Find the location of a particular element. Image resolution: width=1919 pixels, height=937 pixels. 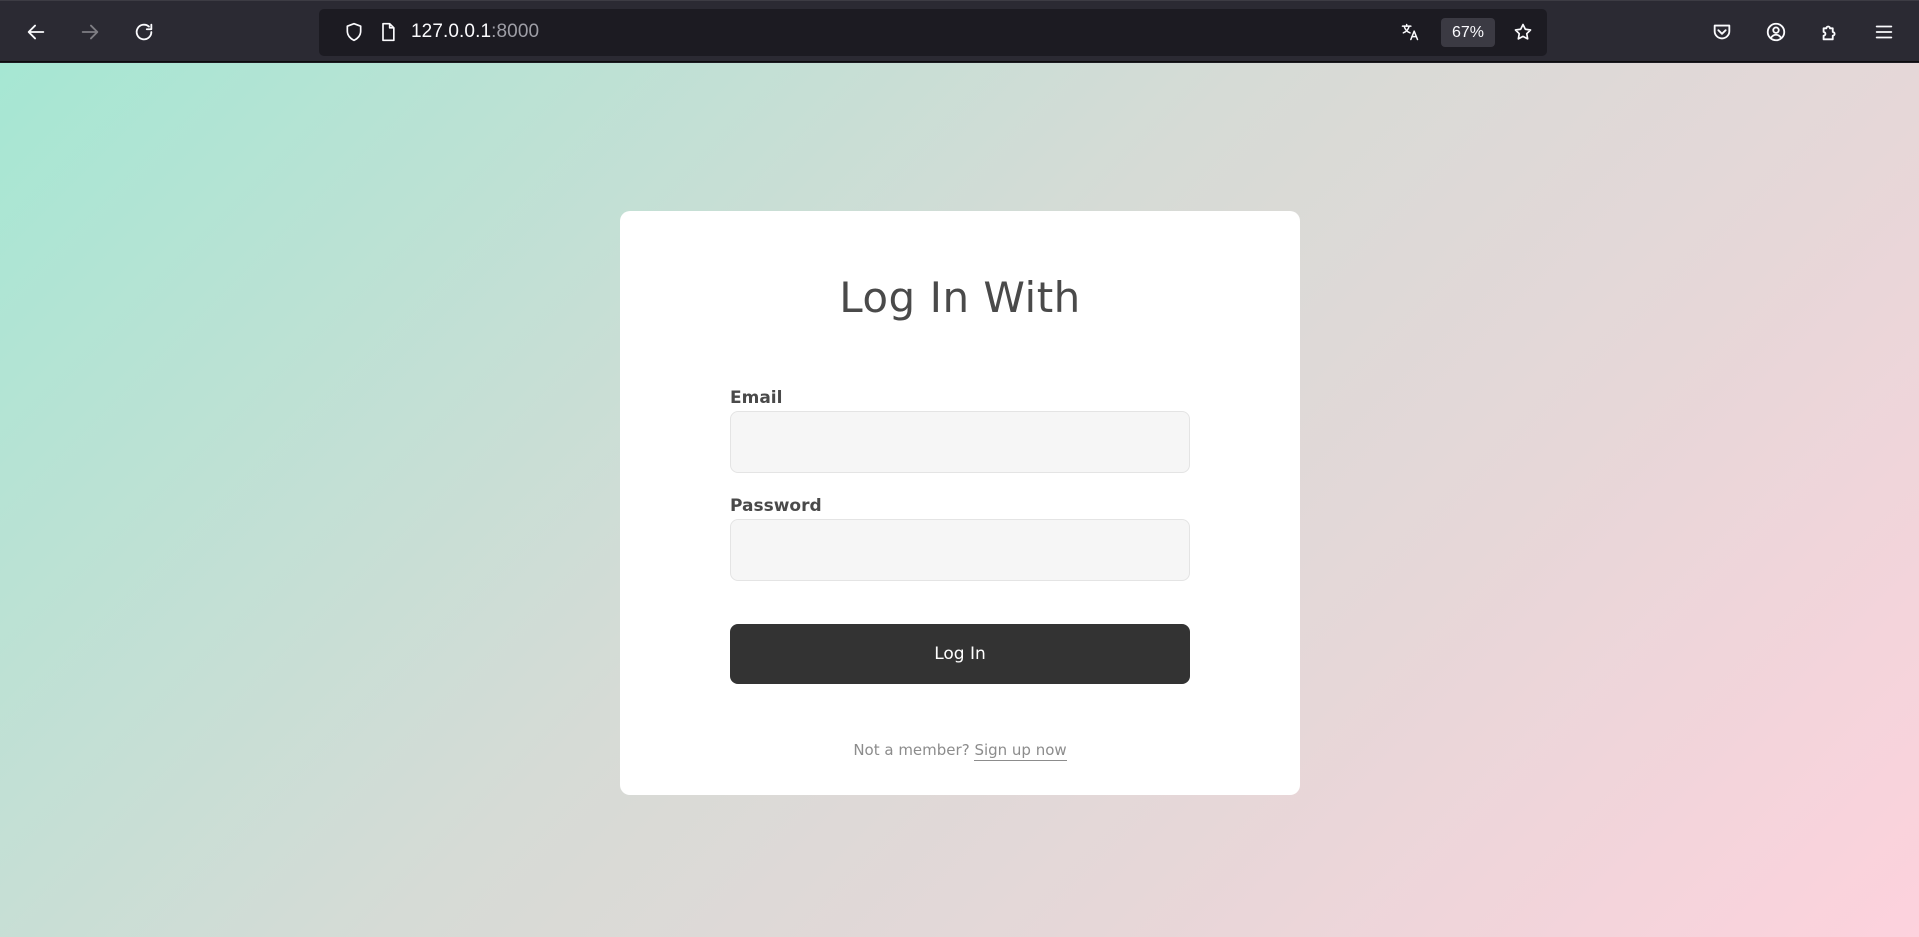

back-button is located at coordinates (36, 32).